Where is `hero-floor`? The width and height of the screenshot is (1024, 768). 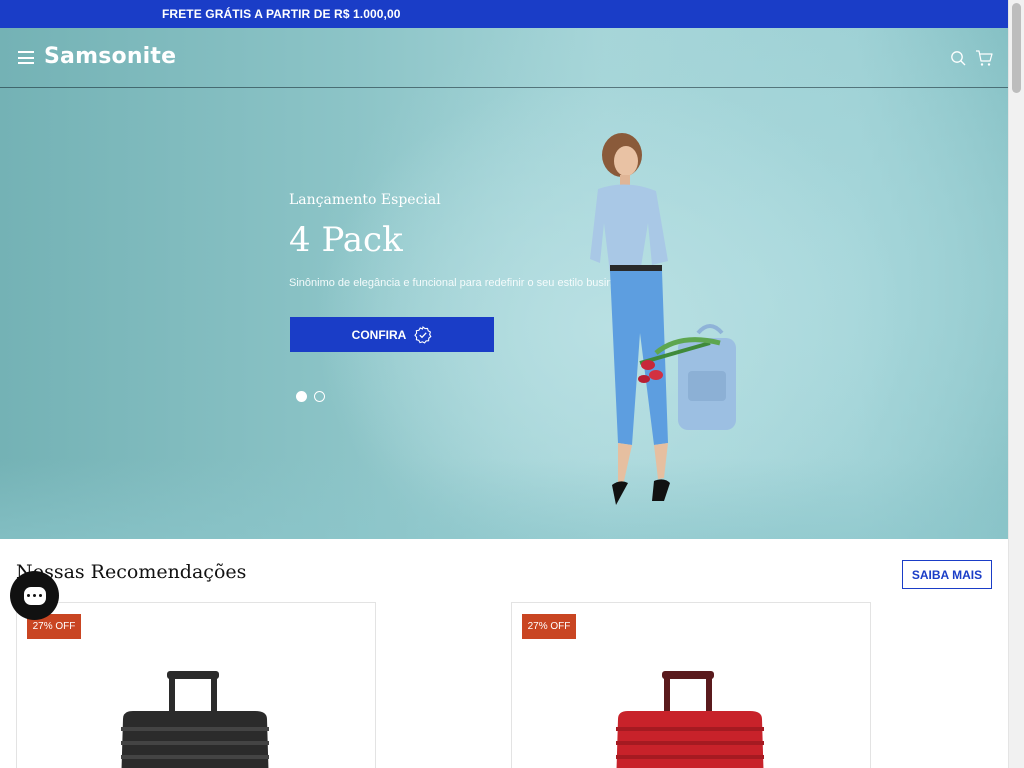 hero-floor is located at coordinates (504, 498).